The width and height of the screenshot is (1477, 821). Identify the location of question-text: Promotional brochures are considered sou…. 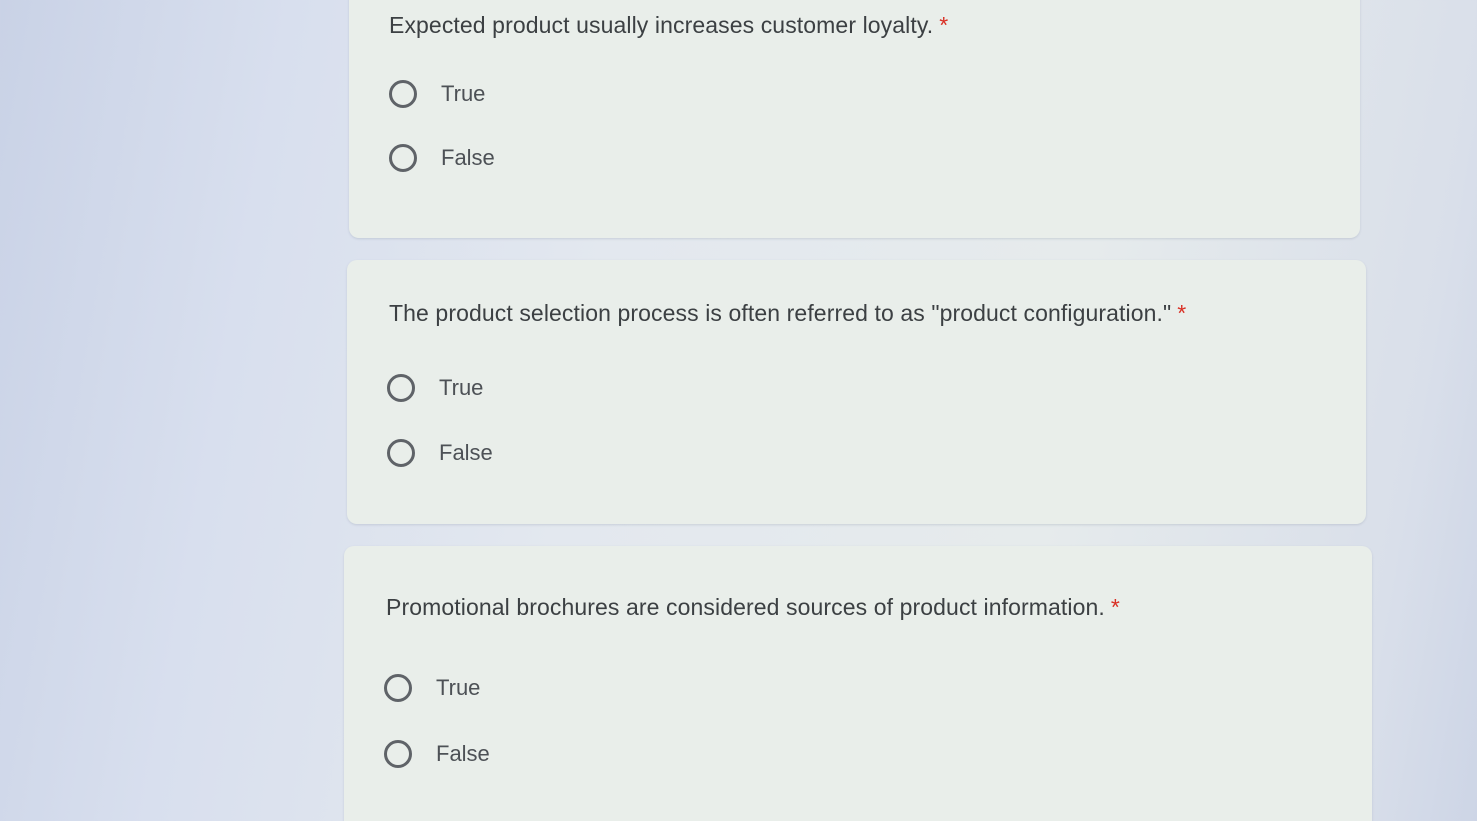
(753, 607).